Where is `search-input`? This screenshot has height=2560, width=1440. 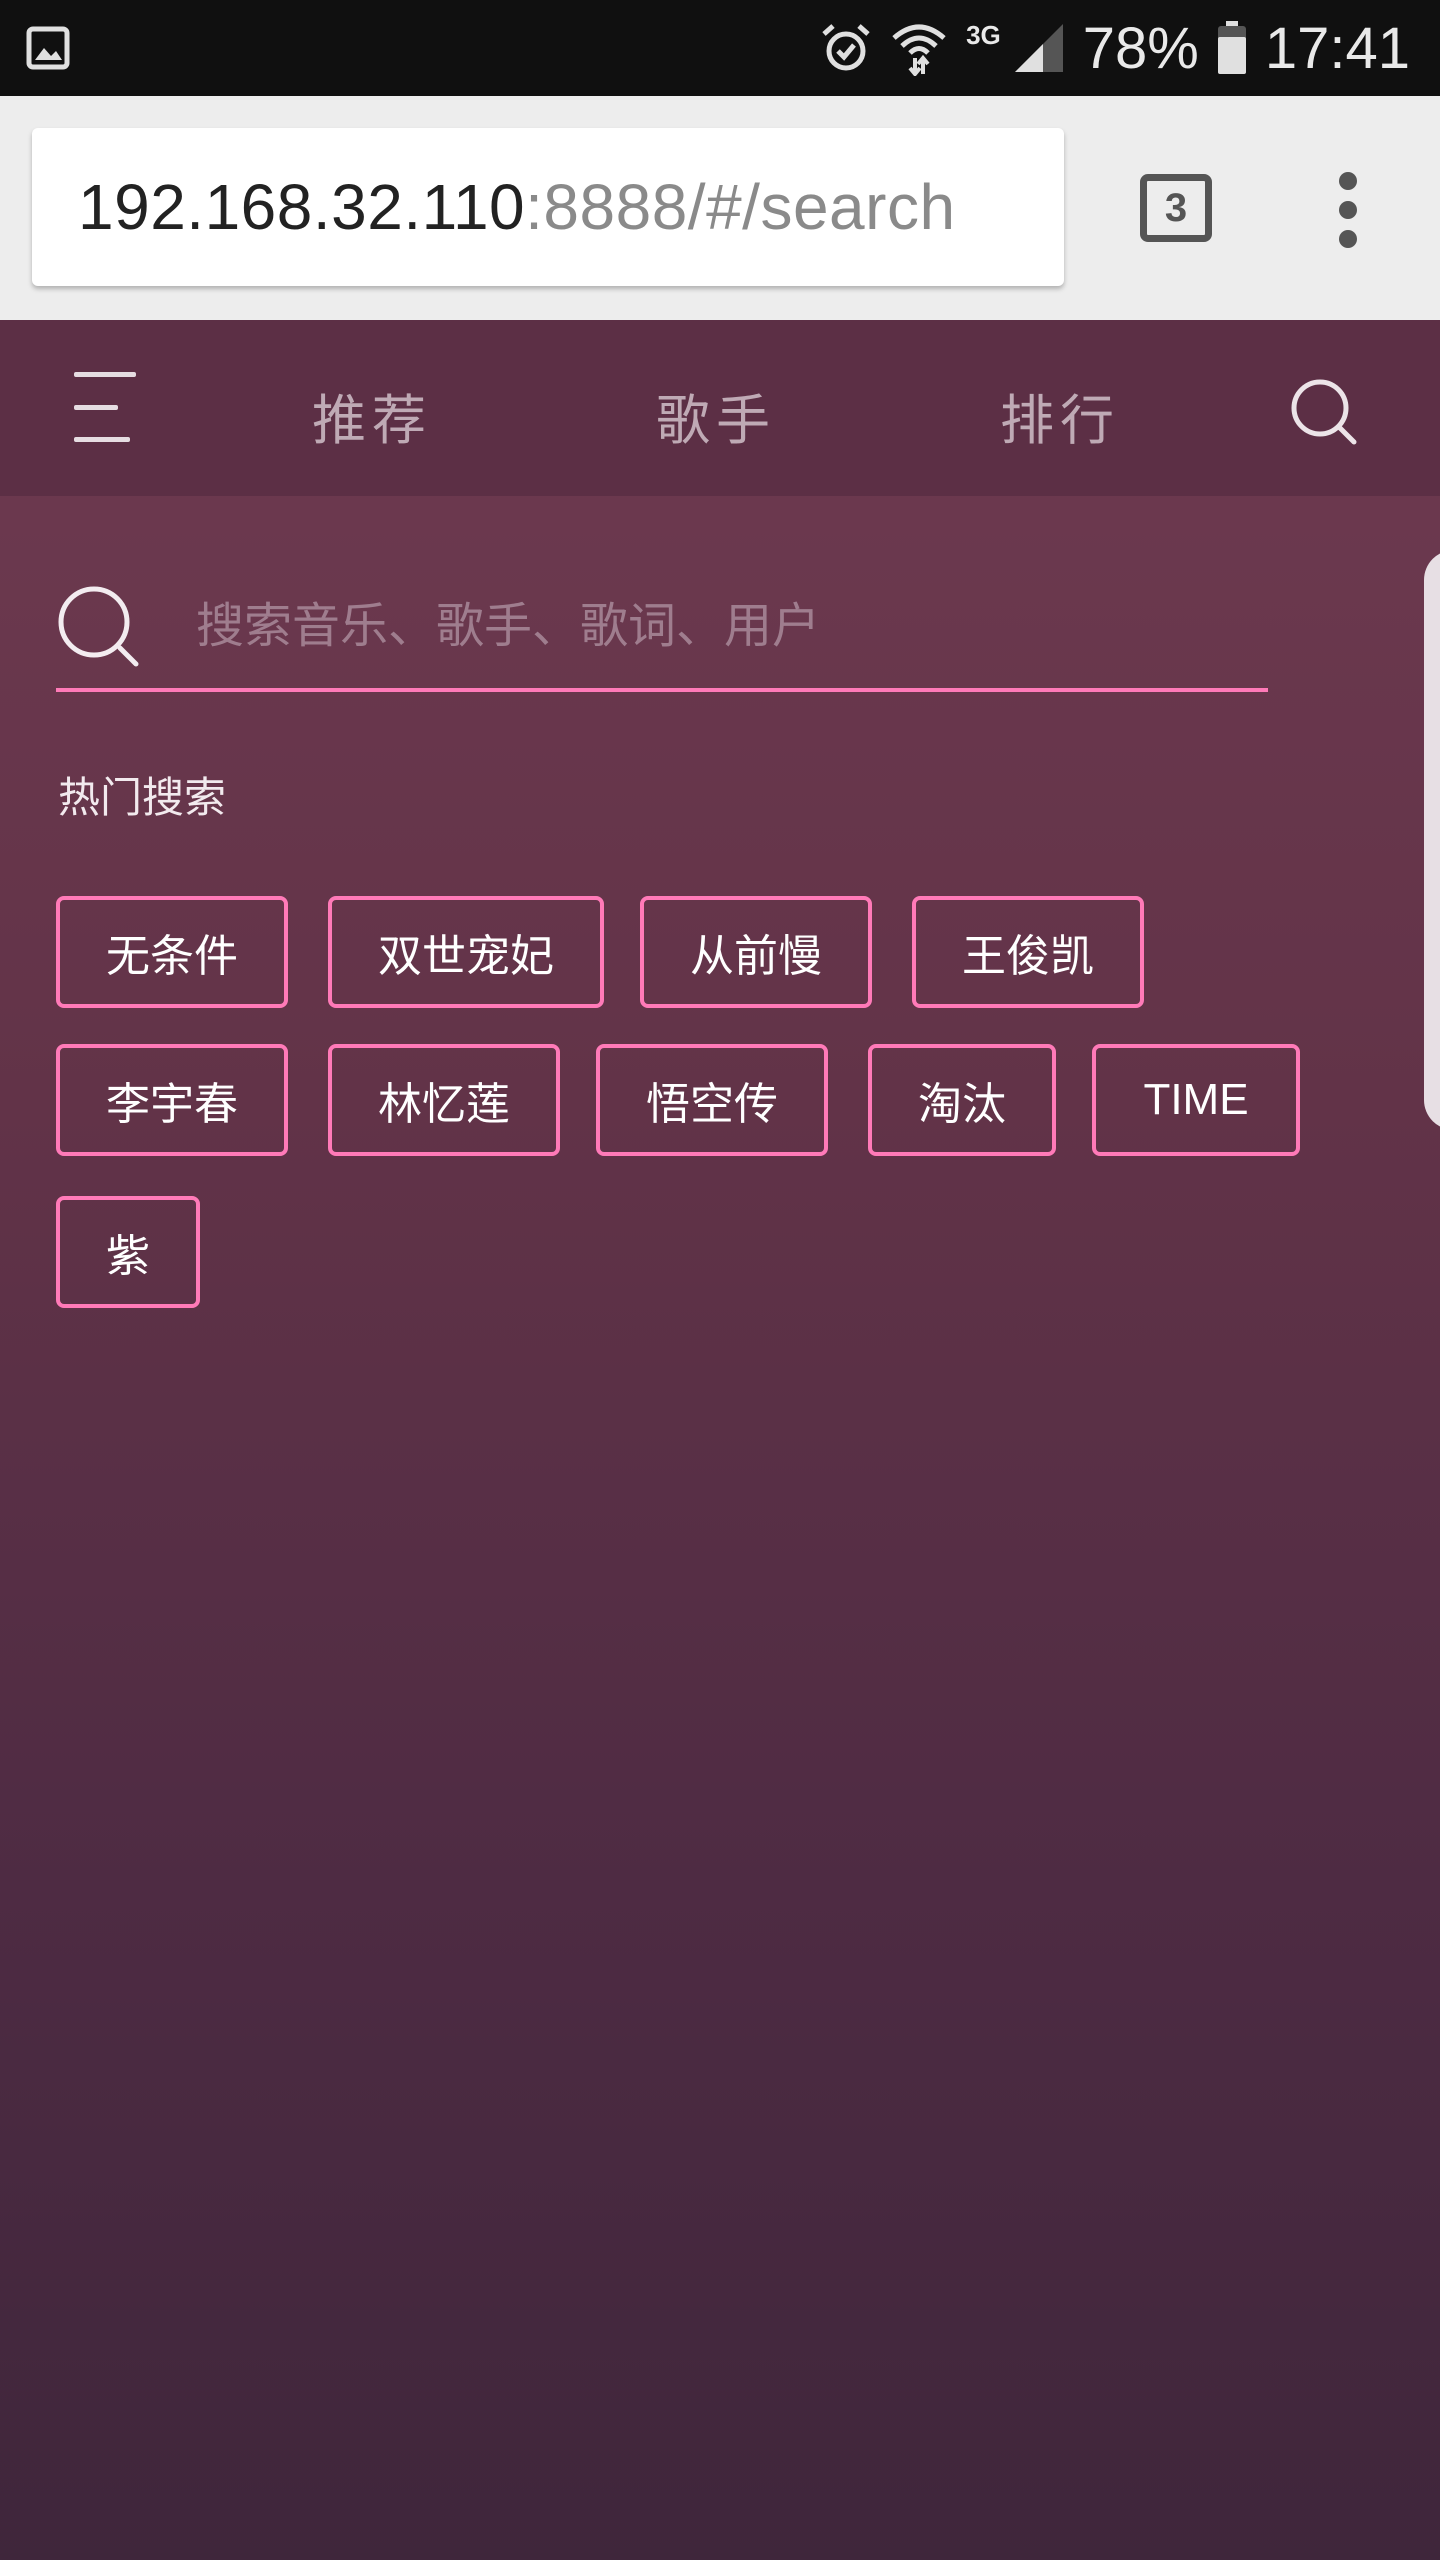
search-input is located at coordinates (716, 626).